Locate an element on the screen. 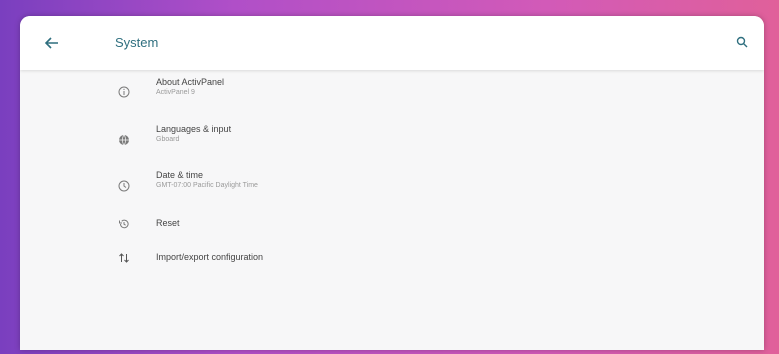 The image size is (779, 354). search-icon is located at coordinates (742, 42).